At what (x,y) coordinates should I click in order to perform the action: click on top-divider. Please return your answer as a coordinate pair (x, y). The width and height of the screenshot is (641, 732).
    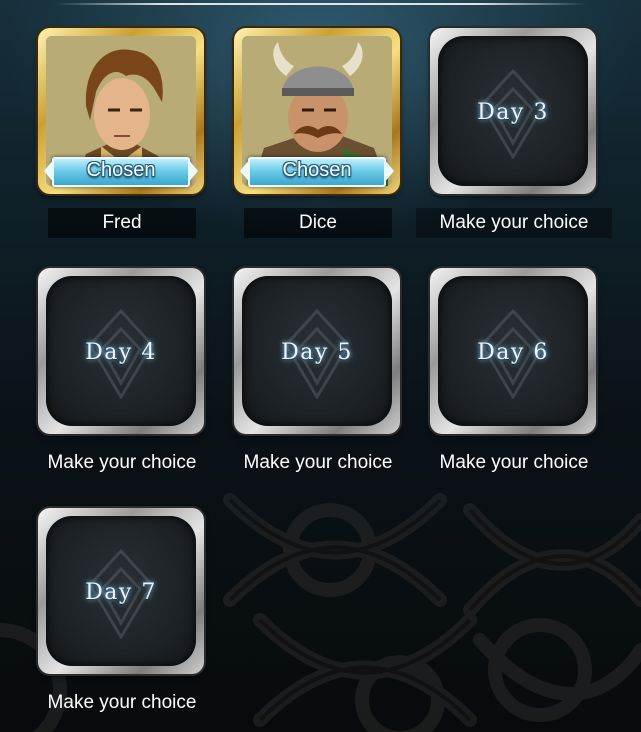
    Looking at the image, I should click on (321, 4).